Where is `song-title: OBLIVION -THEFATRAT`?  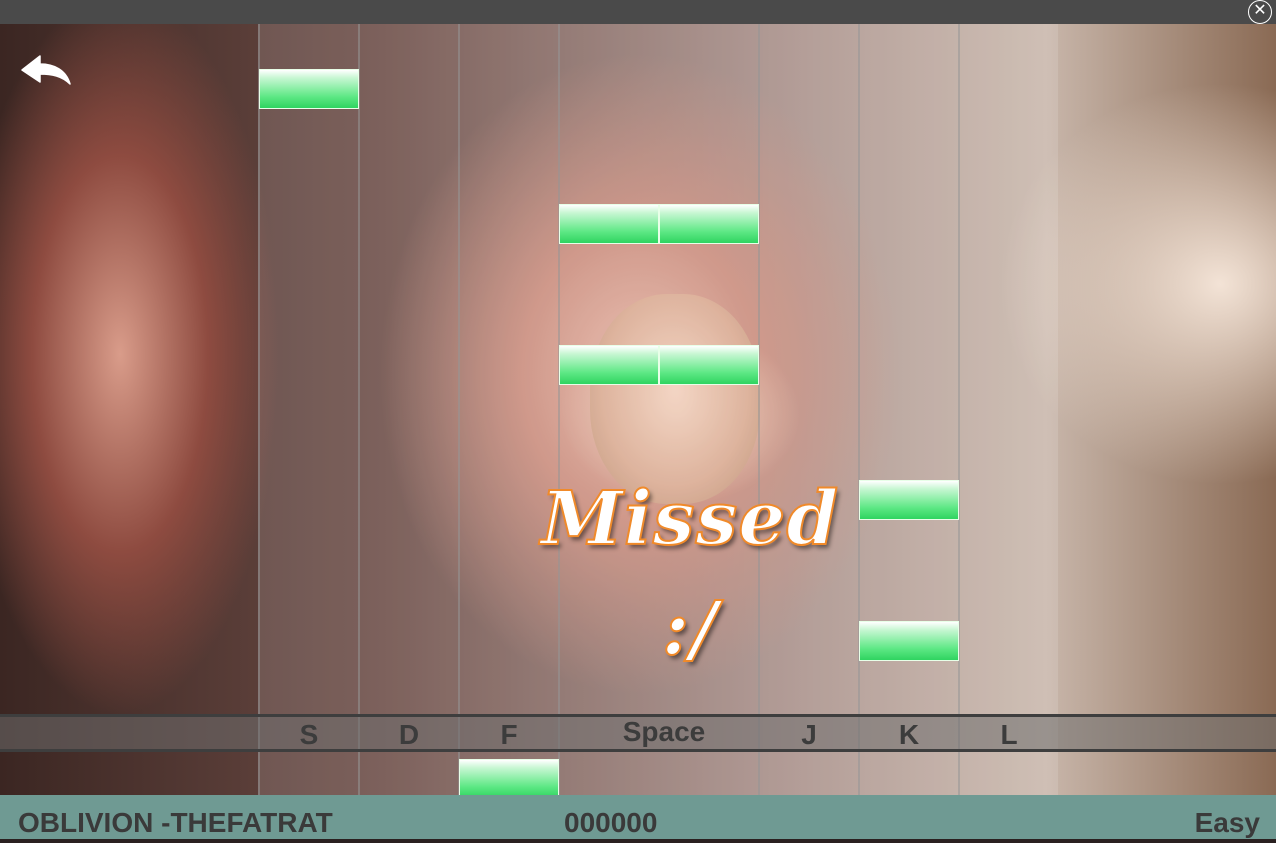
song-title: OBLIVION -THEFATRAT is located at coordinates (175, 822).